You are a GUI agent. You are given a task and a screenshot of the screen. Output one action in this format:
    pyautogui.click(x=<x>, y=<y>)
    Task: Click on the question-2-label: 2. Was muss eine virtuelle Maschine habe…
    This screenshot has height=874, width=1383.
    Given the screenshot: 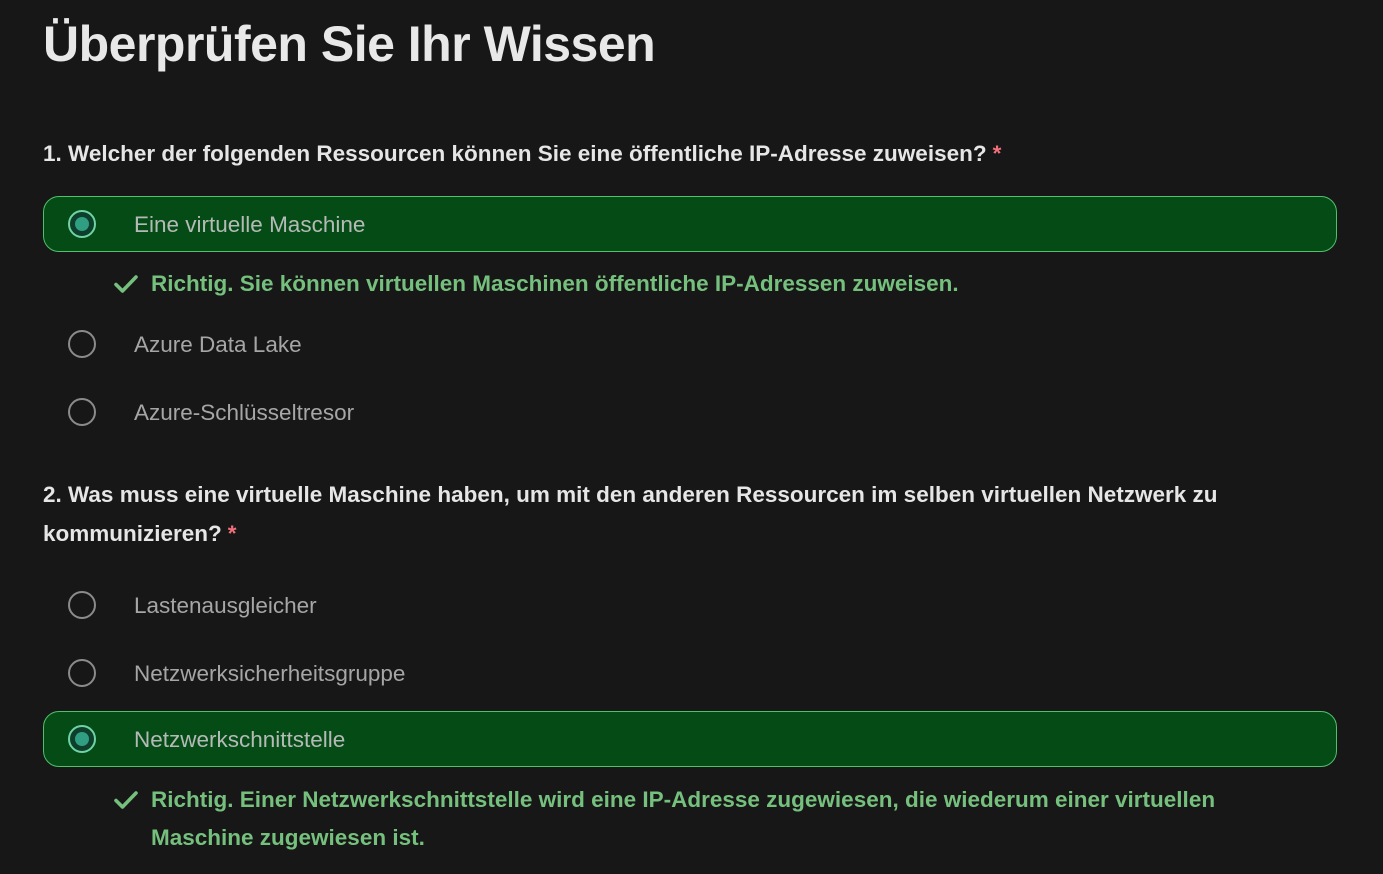 What is the action you would take?
    pyautogui.click(x=630, y=514)
    